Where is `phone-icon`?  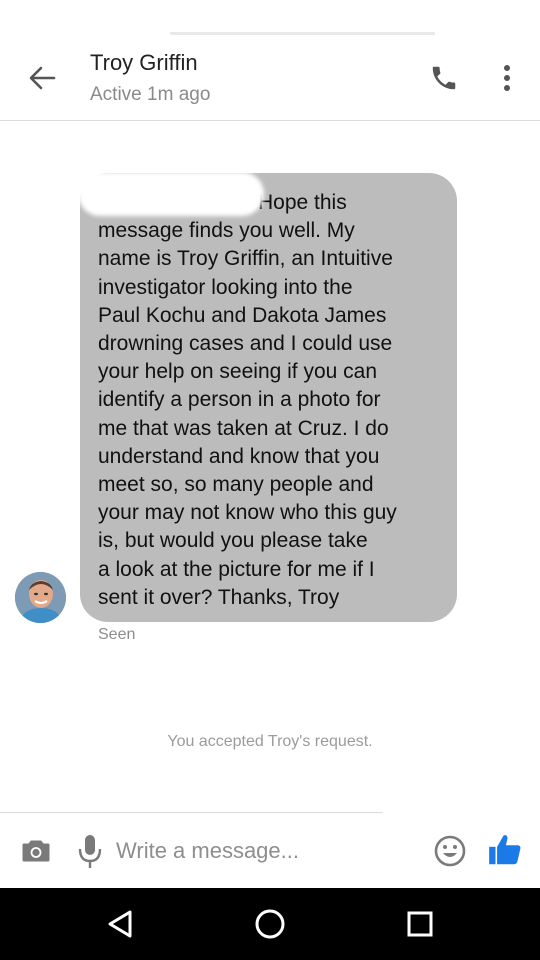 phone-icon is located at coordinates (444, 78).